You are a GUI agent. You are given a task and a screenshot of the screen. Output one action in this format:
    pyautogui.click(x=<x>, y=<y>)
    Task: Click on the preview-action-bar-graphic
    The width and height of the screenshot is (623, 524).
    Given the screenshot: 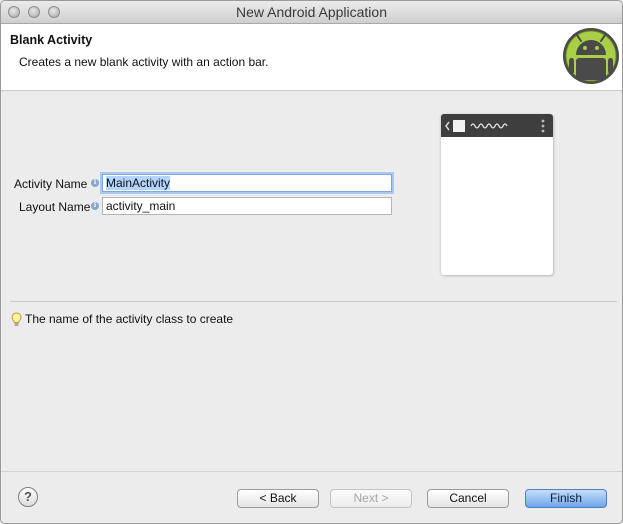 What is the action you would take?
    pyautogui.click(x=495, y=126)
    